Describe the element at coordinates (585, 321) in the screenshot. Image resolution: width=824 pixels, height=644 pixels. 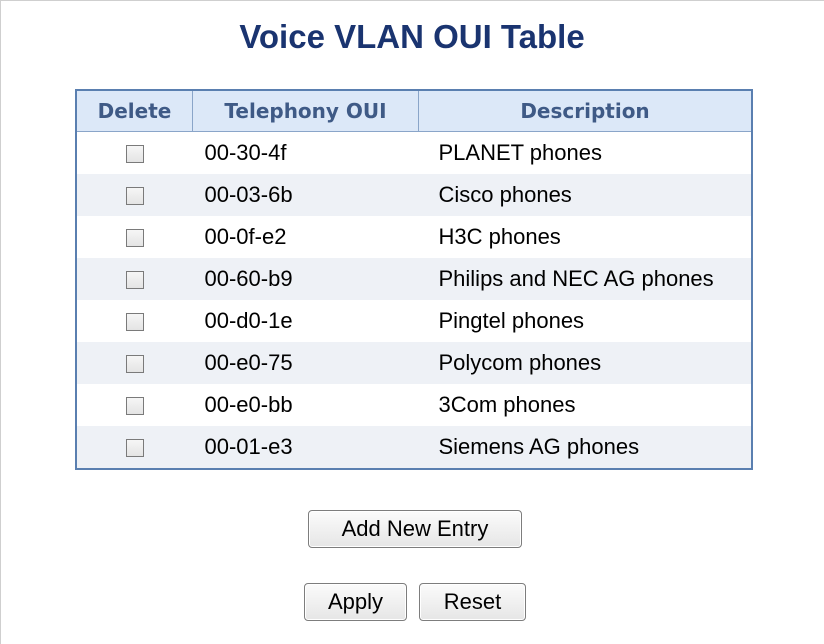
I see `description-cell: Pingtel phones` at that location.